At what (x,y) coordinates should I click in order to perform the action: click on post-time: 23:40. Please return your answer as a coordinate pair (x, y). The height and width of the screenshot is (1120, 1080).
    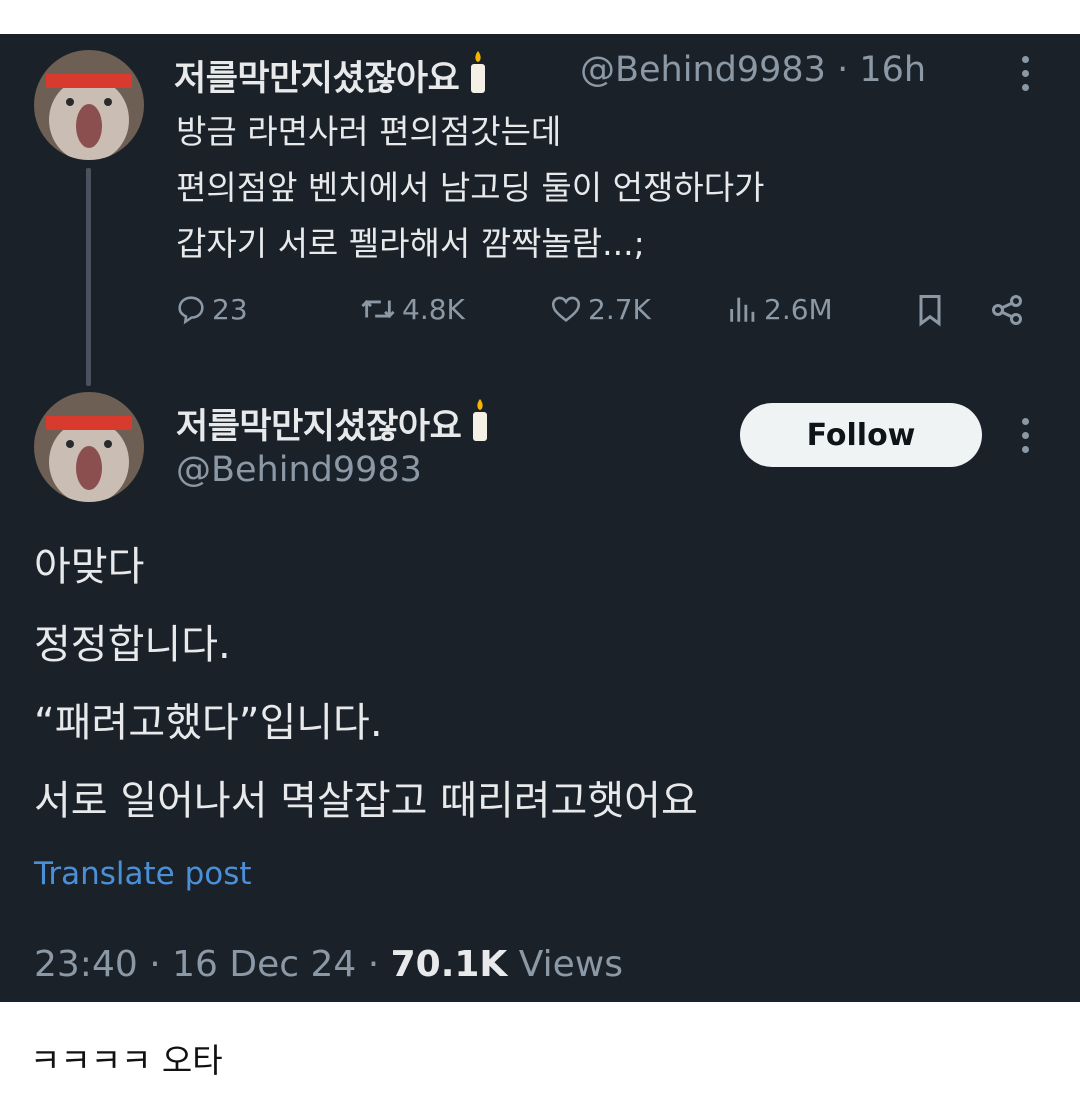
    Looking at the image, I should click on (86, 964).